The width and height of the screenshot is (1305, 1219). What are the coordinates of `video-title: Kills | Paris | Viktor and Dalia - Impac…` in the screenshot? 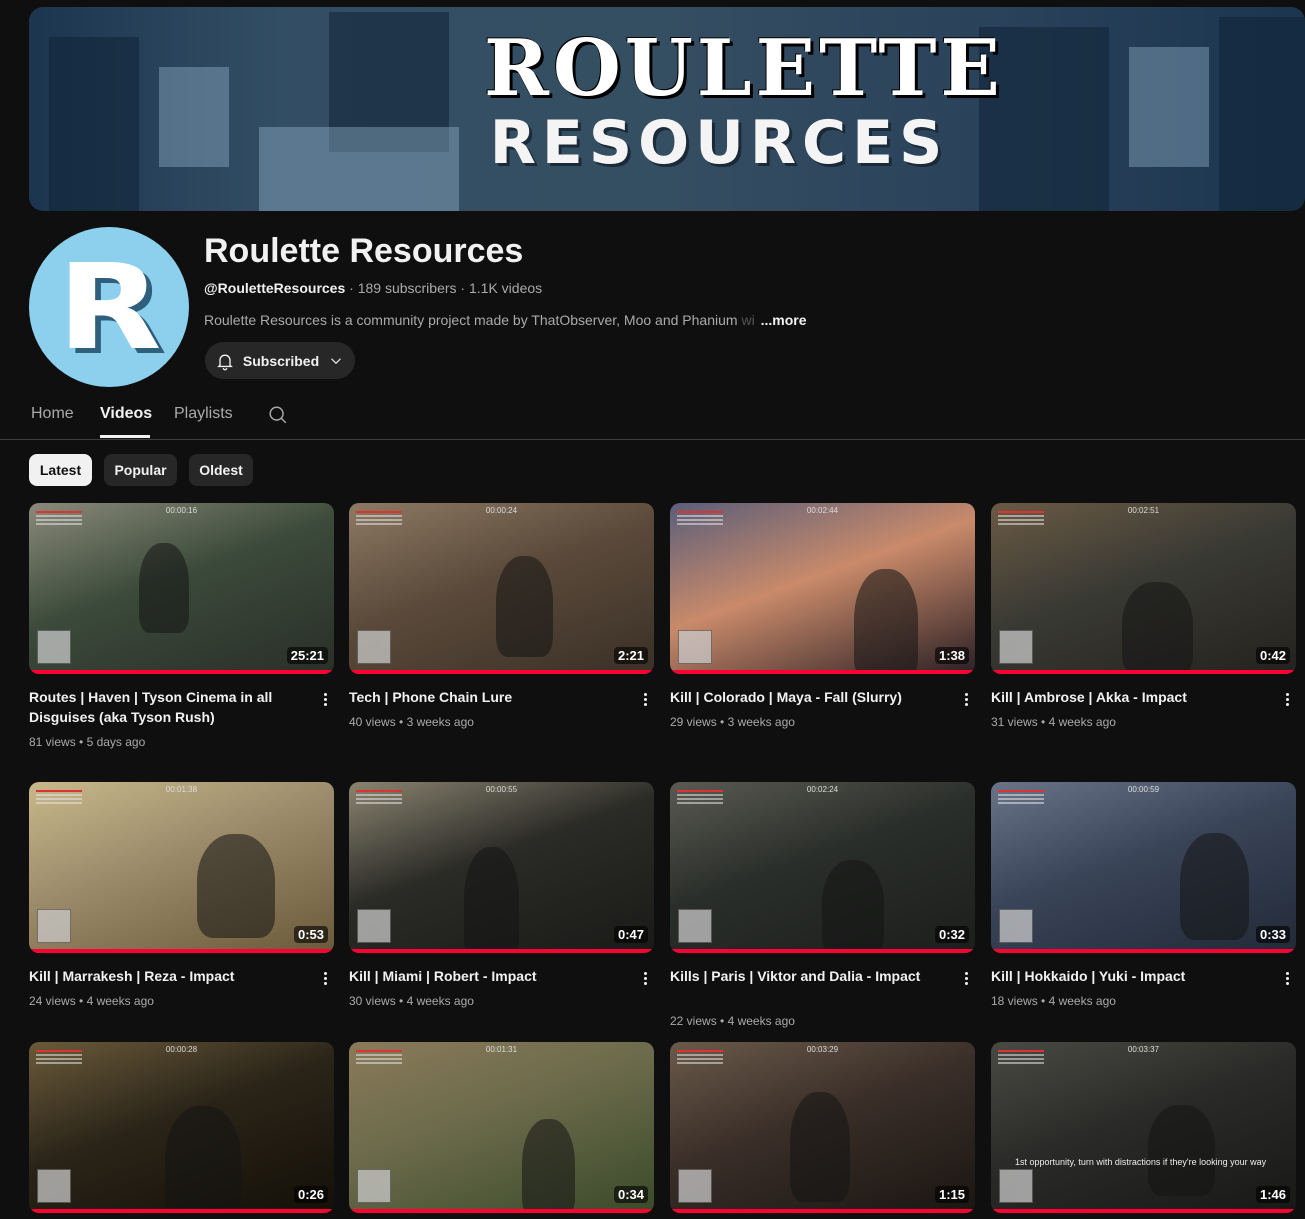 It's located at (805, 976).